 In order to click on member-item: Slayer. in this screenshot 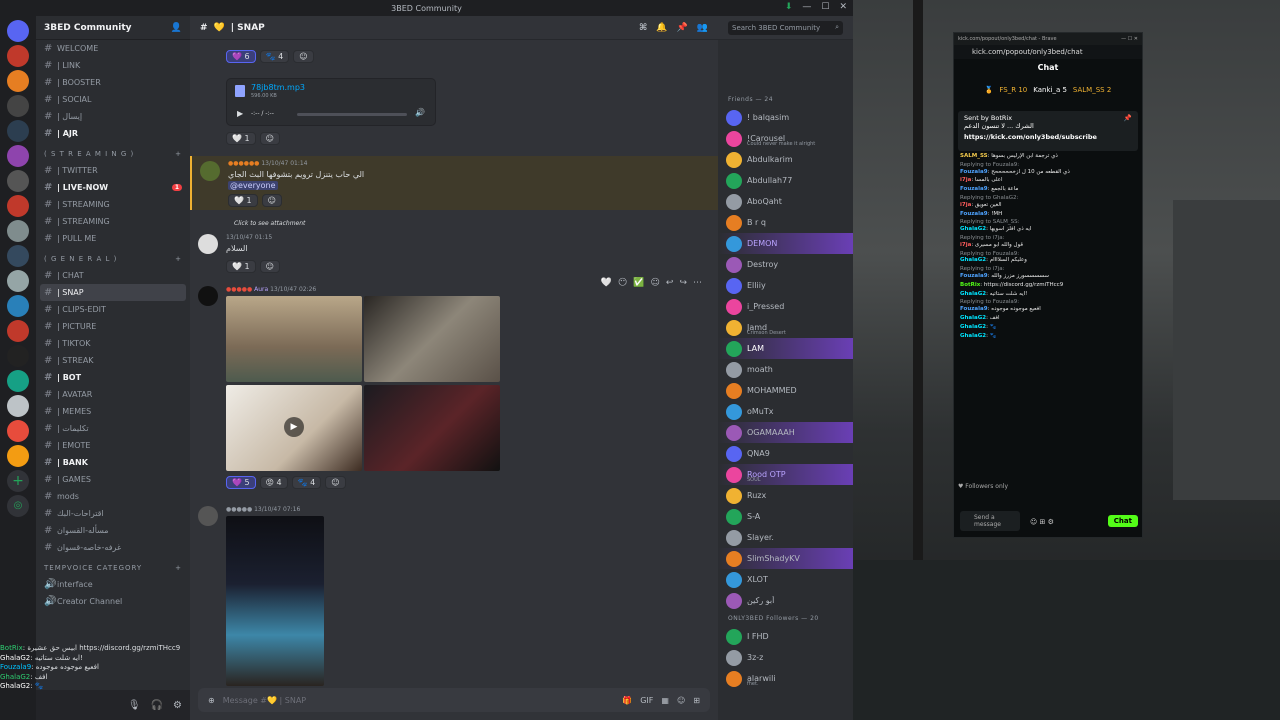, I will do `click(785, 537)`.